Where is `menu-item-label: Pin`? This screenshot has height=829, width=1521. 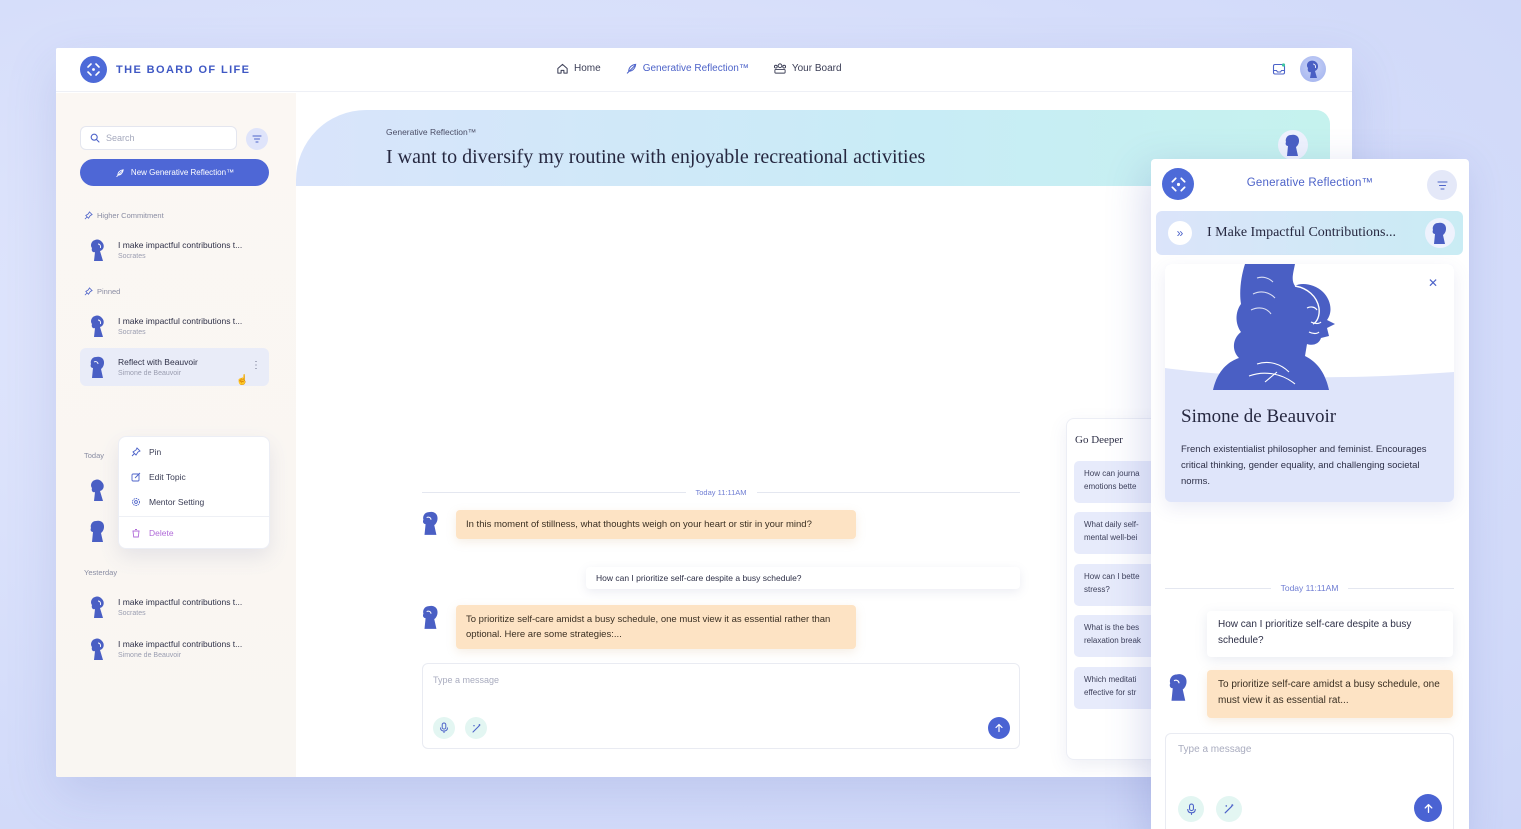
menu-item-label: Pin is located at coordinates (155, 452).